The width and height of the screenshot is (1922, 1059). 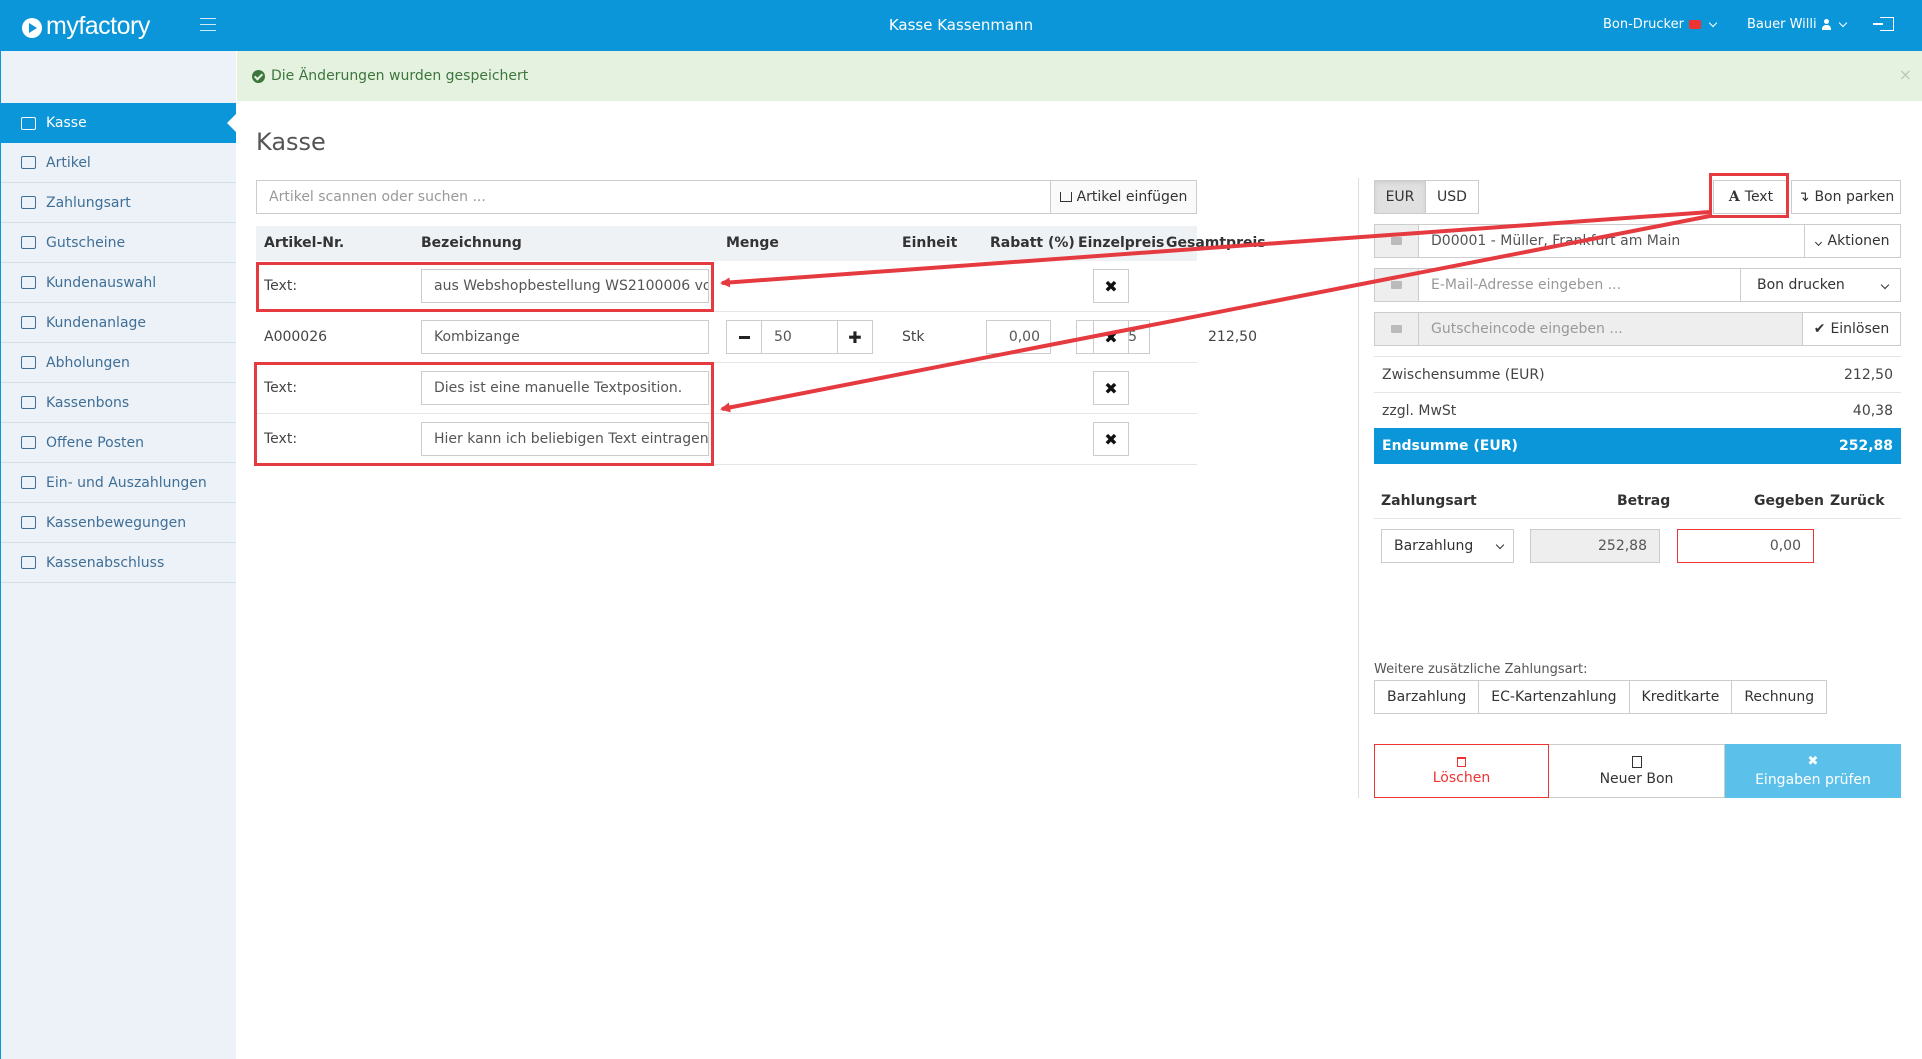 What do you see at coordinates (565, 286) in the screenshot?
I see `text-position-input: aus Webshopbestellung WS2100006 vom` at bounding box center [565, 286].